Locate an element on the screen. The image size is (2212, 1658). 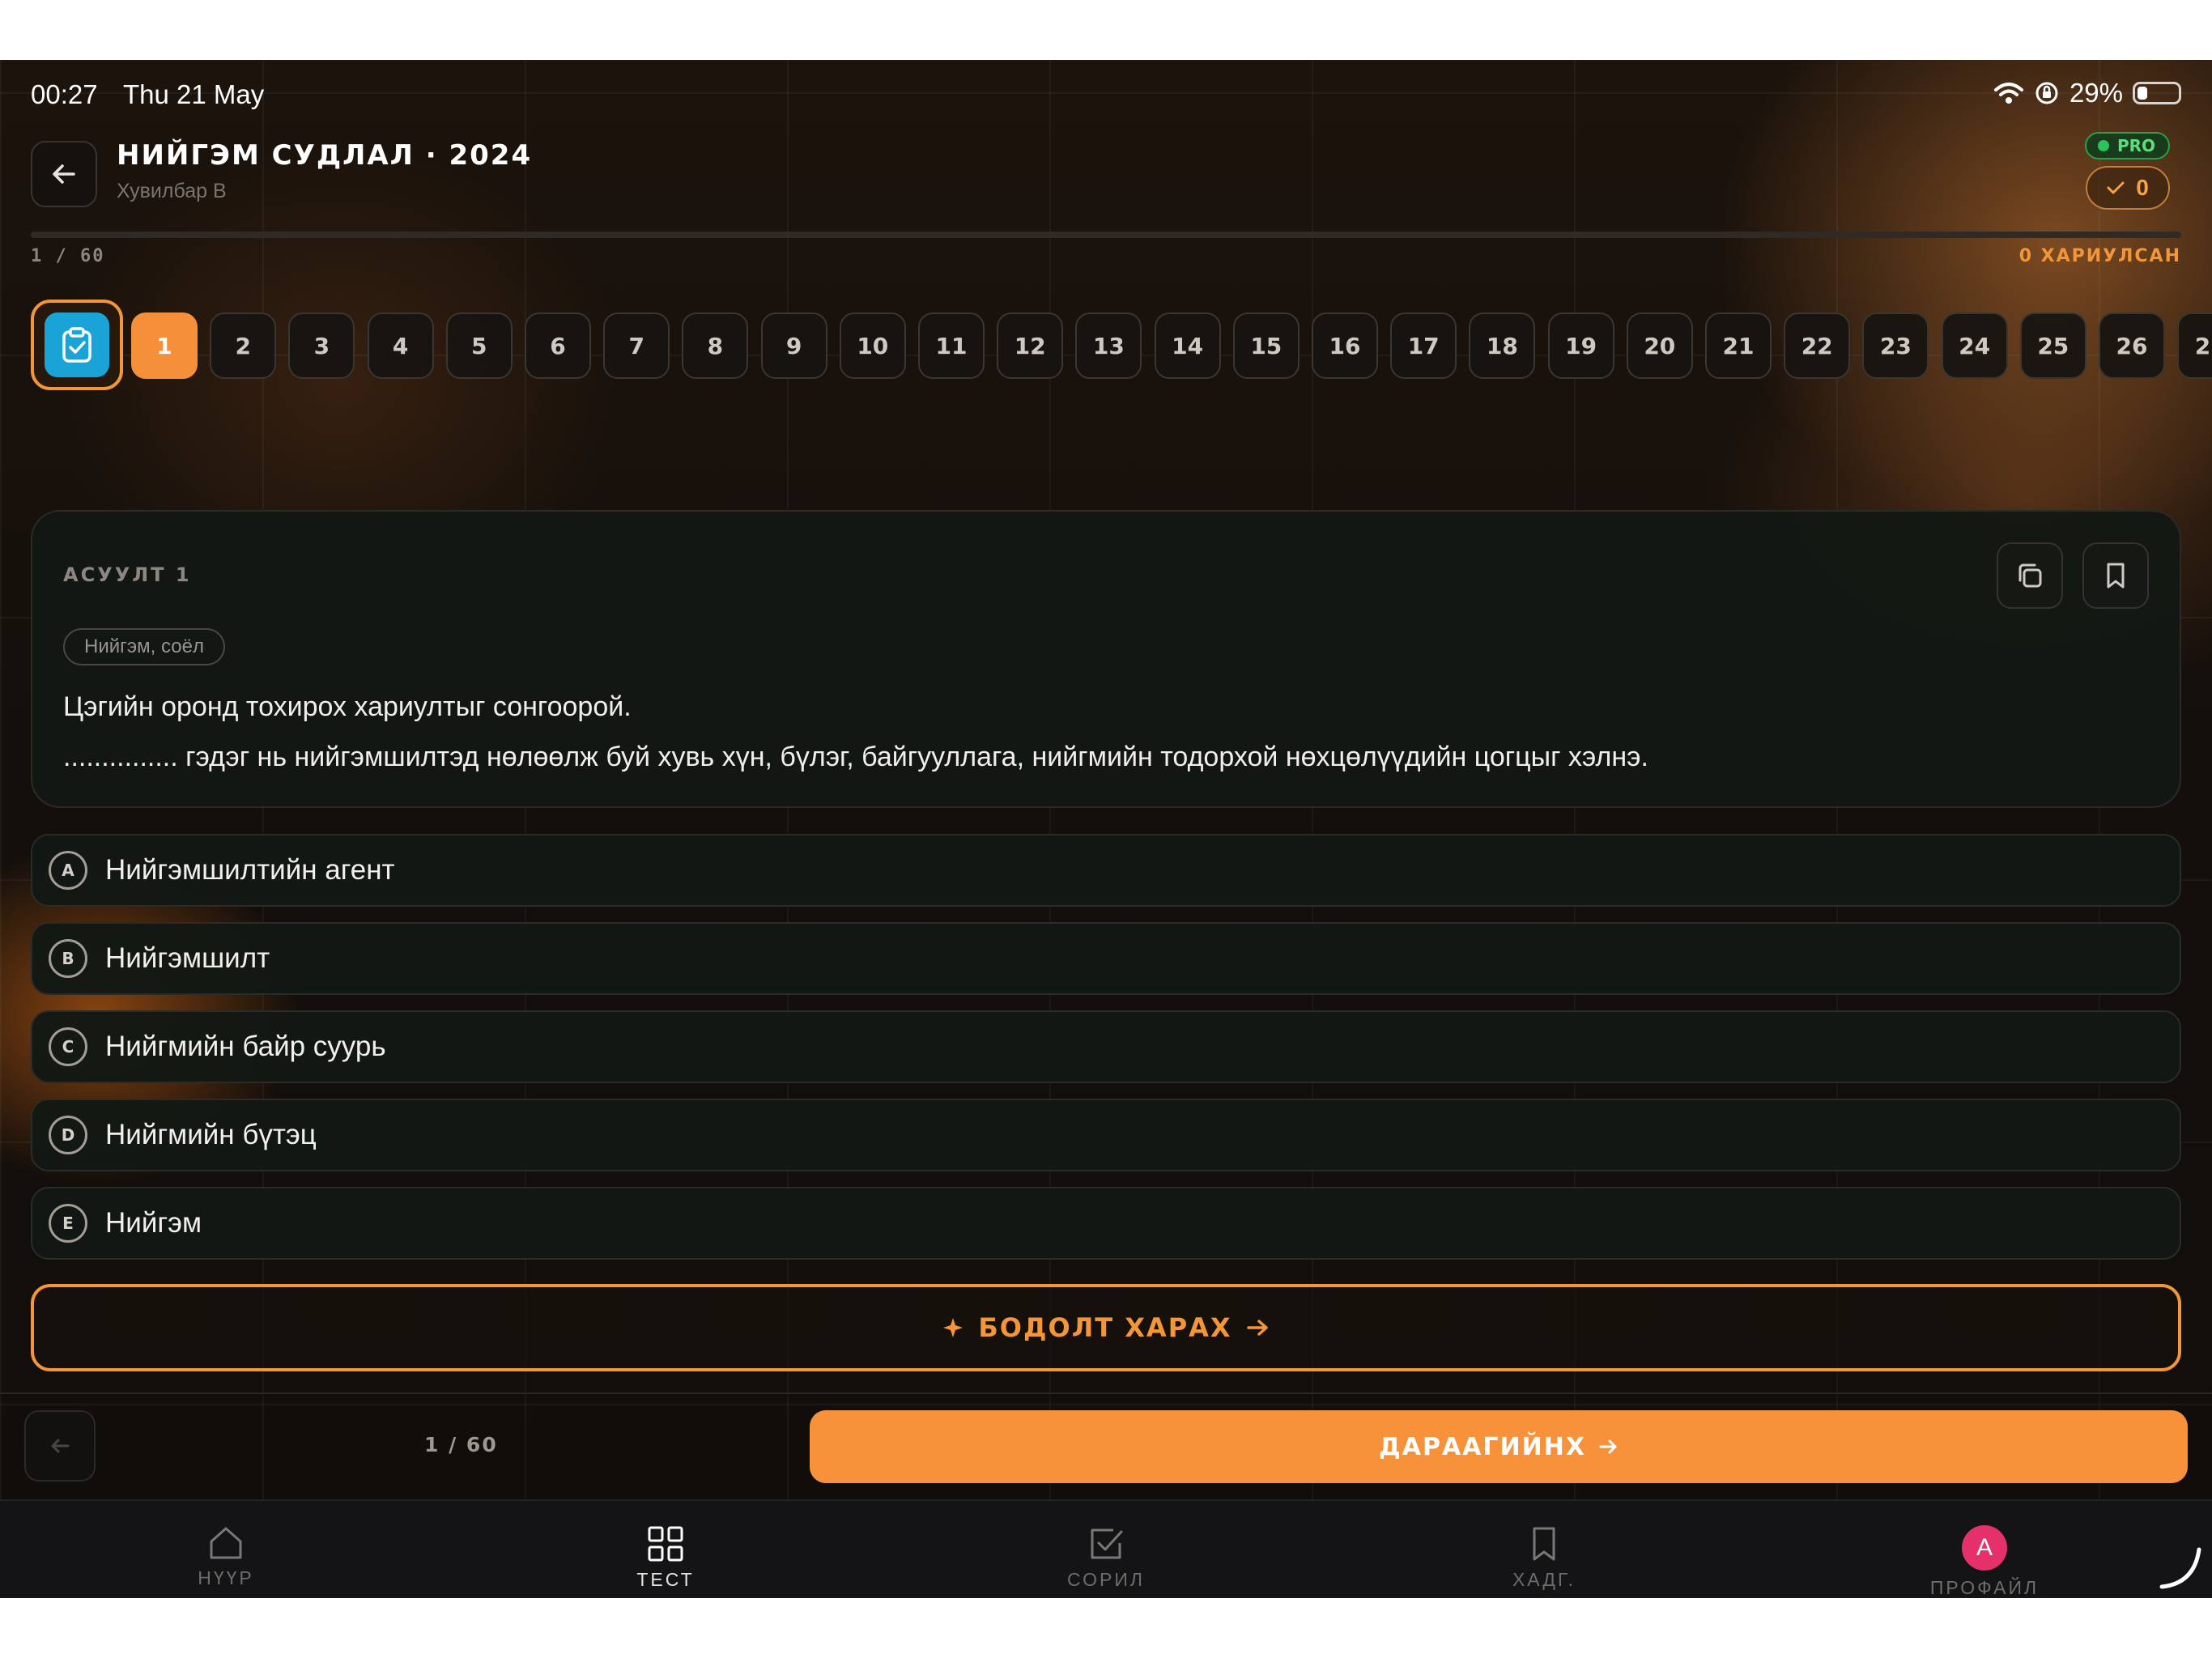
score-badge: 0 is located at coordinates (2128, 188).